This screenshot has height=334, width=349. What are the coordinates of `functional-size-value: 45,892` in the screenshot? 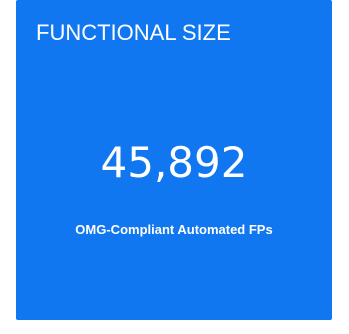 It's located at (174, 162).